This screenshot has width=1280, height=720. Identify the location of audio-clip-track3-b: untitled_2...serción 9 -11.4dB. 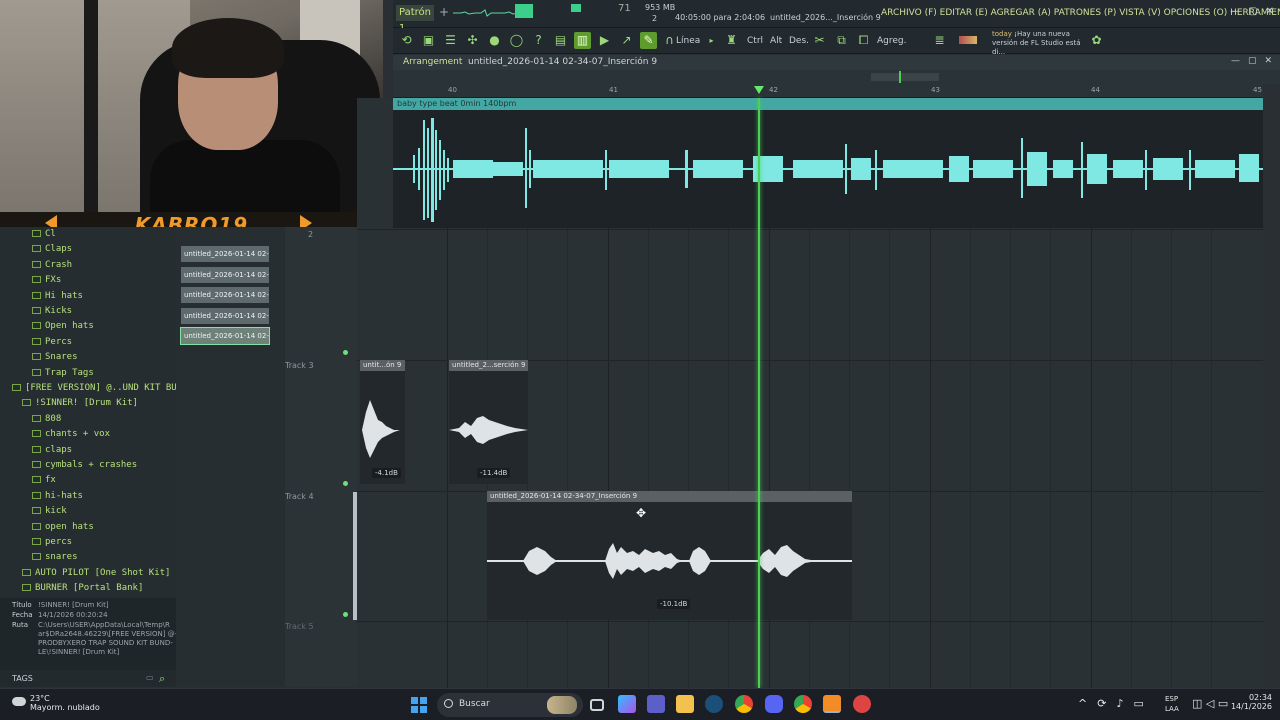
(488, 422).